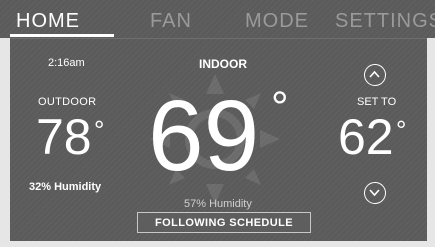  What do you see at coordinates (217, 38) in the screenshot?
I see `tab-divider` at bounding box center [217, 38].